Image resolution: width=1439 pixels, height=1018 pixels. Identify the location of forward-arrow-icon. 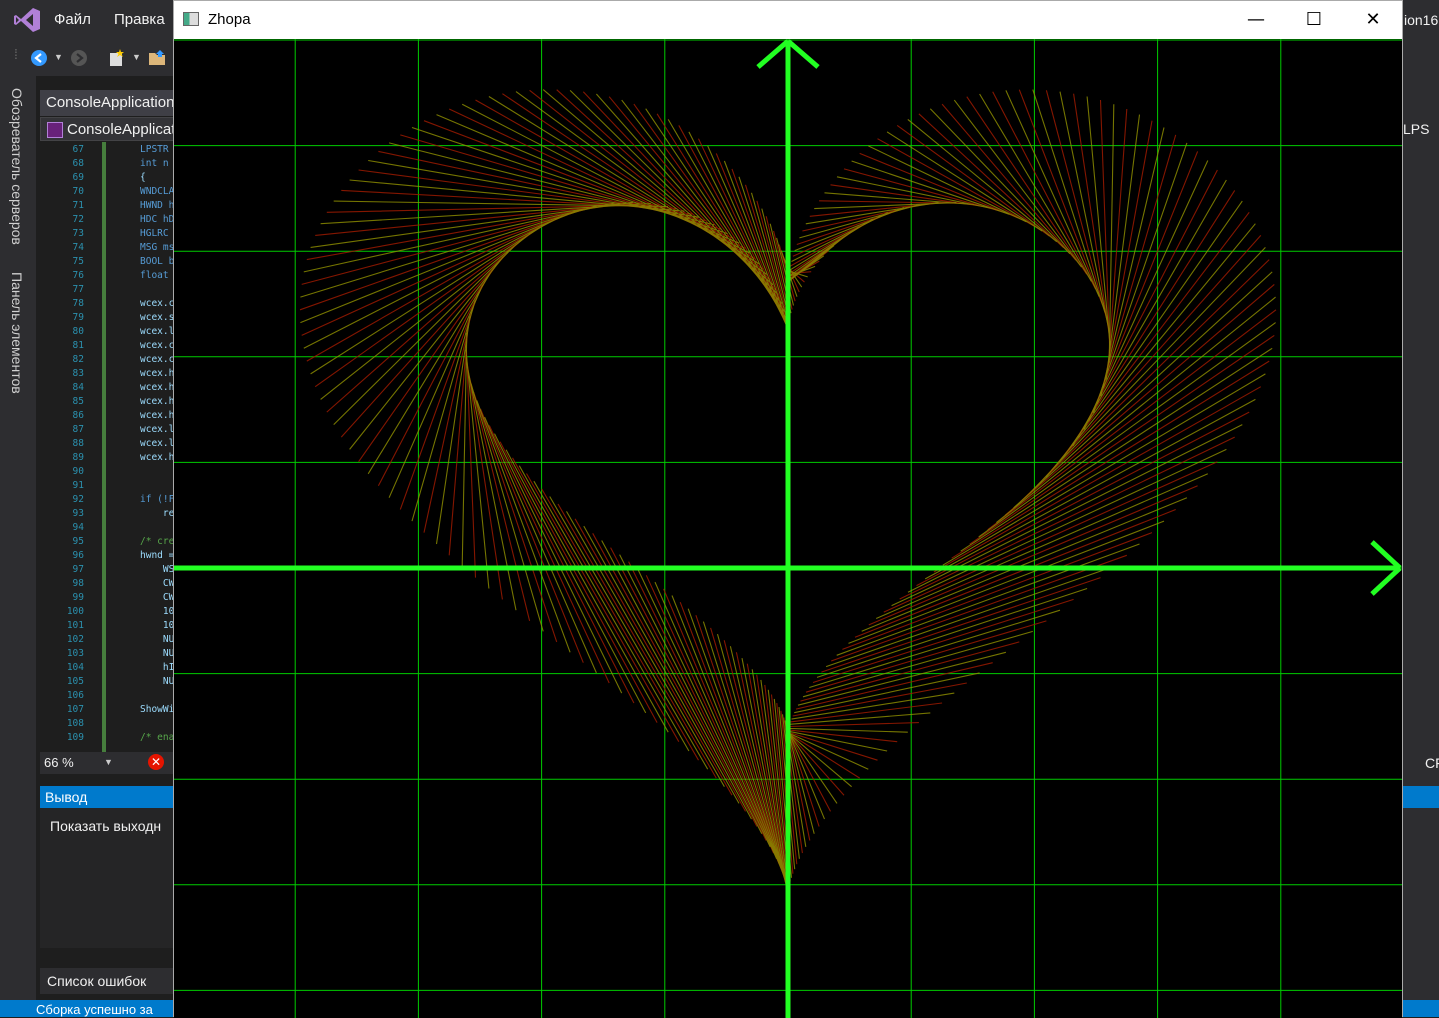
(79, 58).